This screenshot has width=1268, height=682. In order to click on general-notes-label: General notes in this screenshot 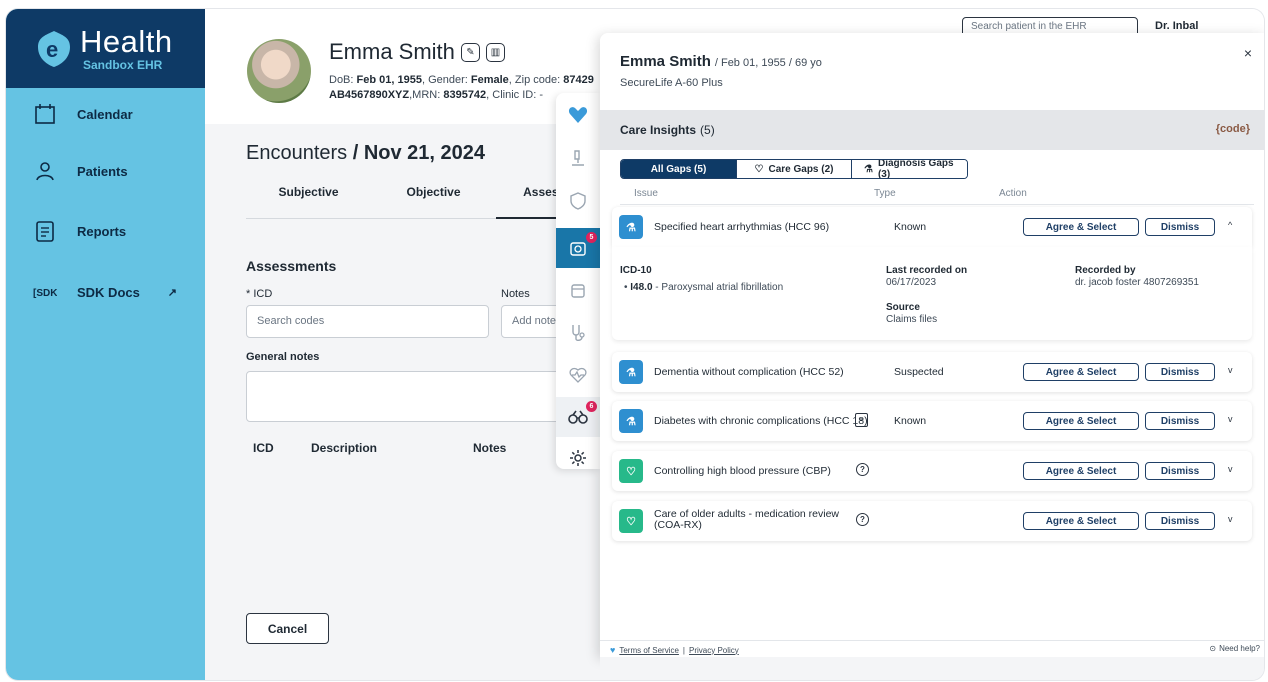, I will do `click(283, 357)`.